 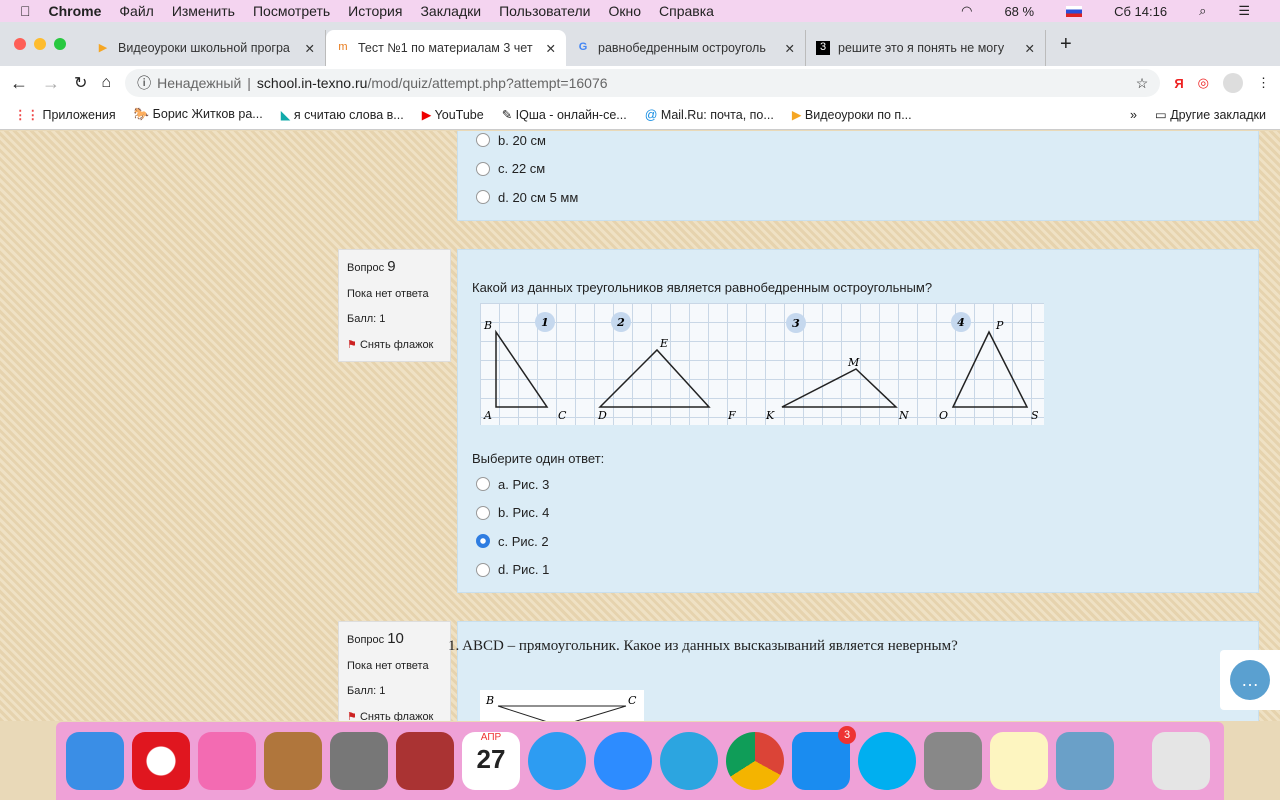 I want to click on answer-option: b. 20 см, so click(x=858, y=143).